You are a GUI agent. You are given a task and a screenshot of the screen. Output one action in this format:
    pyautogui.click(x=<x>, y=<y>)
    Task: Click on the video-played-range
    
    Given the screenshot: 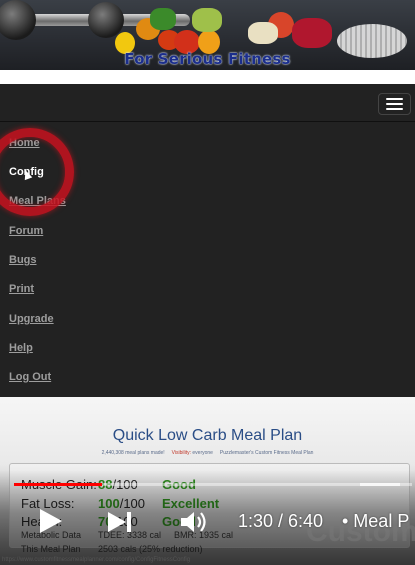 What is the action you would take?
    pyautogui.click(x=58, y=484)
    